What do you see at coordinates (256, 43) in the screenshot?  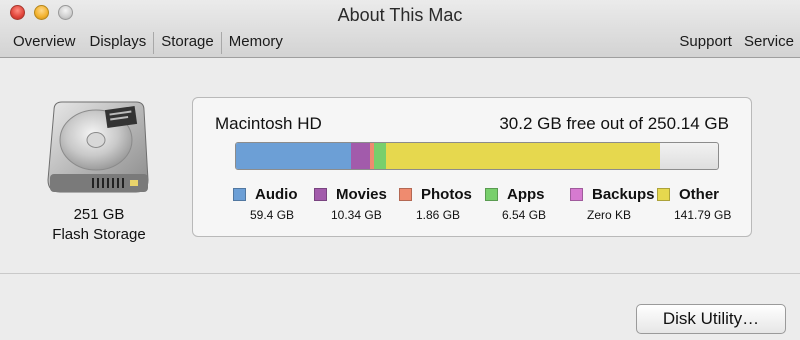 I see `tab-memory: Memory` at bounding box center [256, 43].